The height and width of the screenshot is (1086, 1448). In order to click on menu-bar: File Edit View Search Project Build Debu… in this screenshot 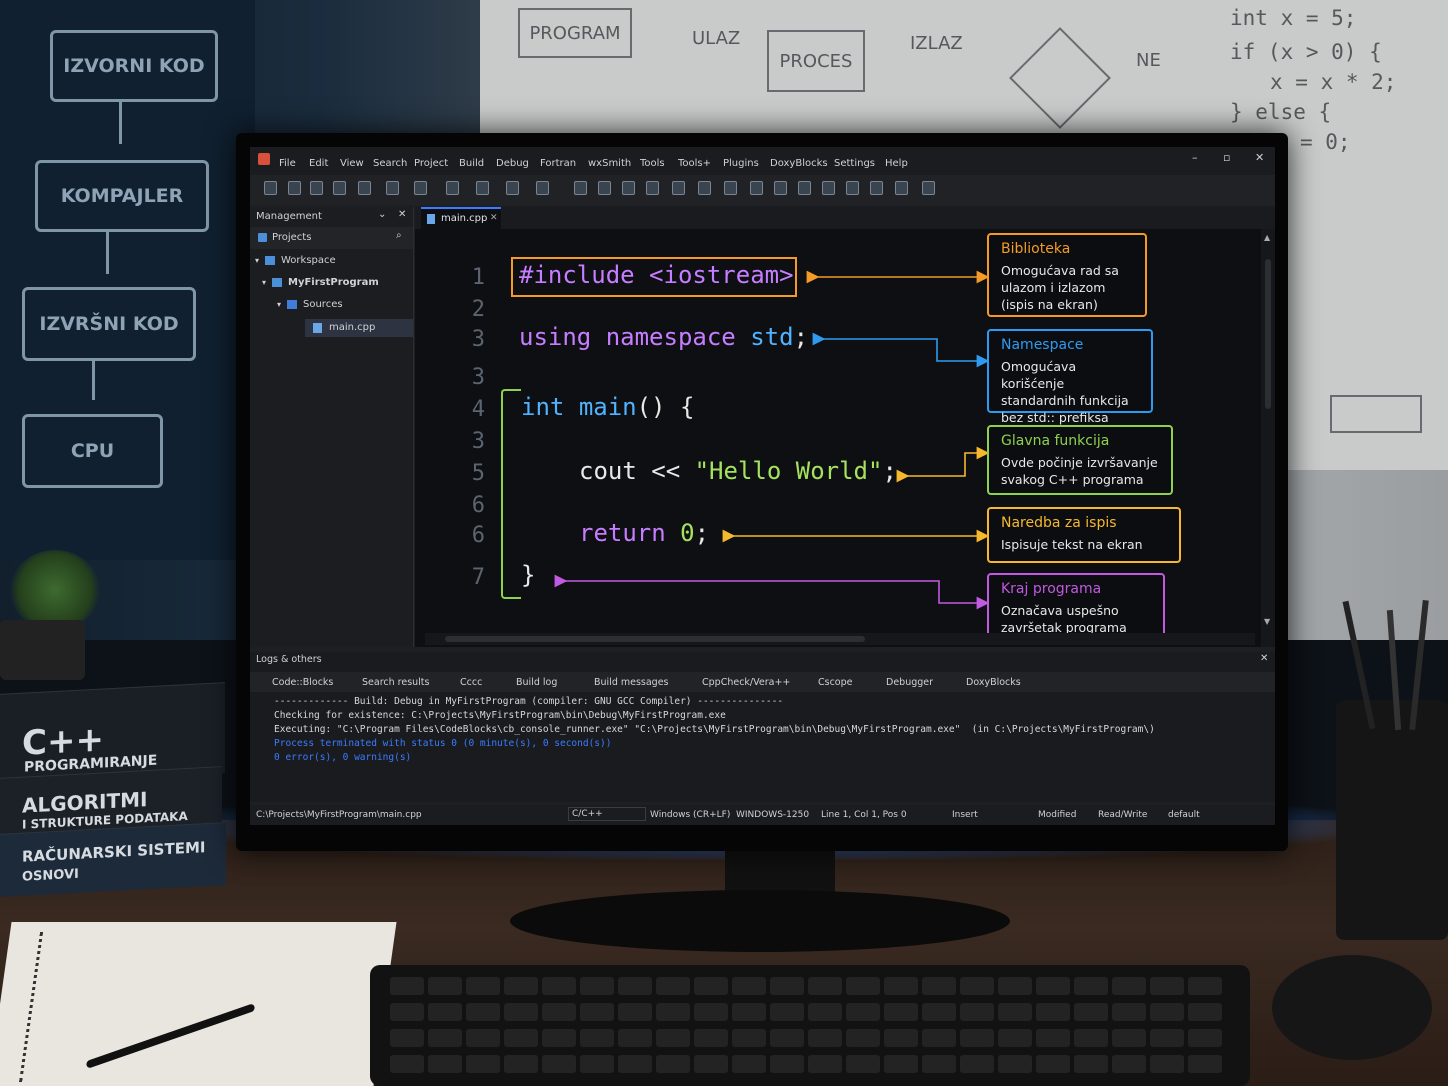, I will do `click(762, 161)`.